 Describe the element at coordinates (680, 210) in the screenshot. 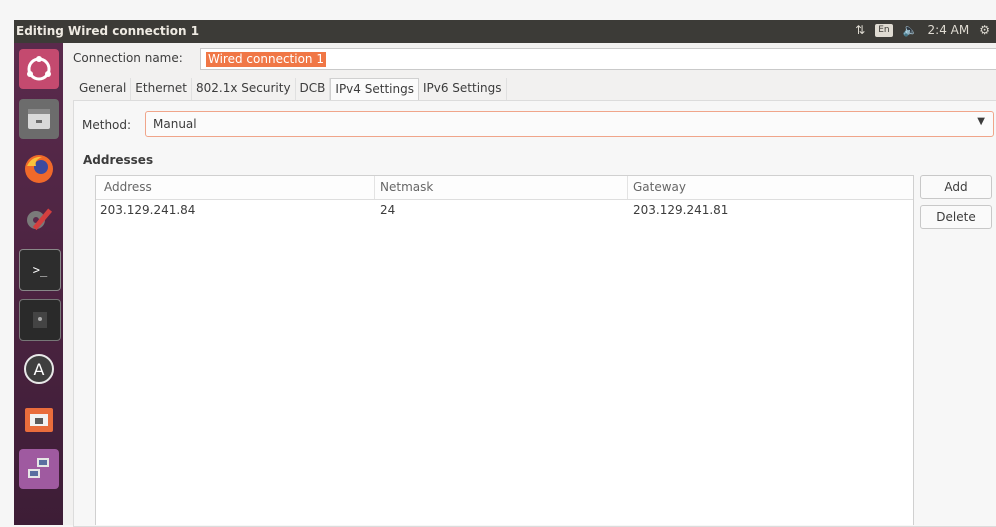

I see `gateway-cell: 203.129.241.81` at that location.